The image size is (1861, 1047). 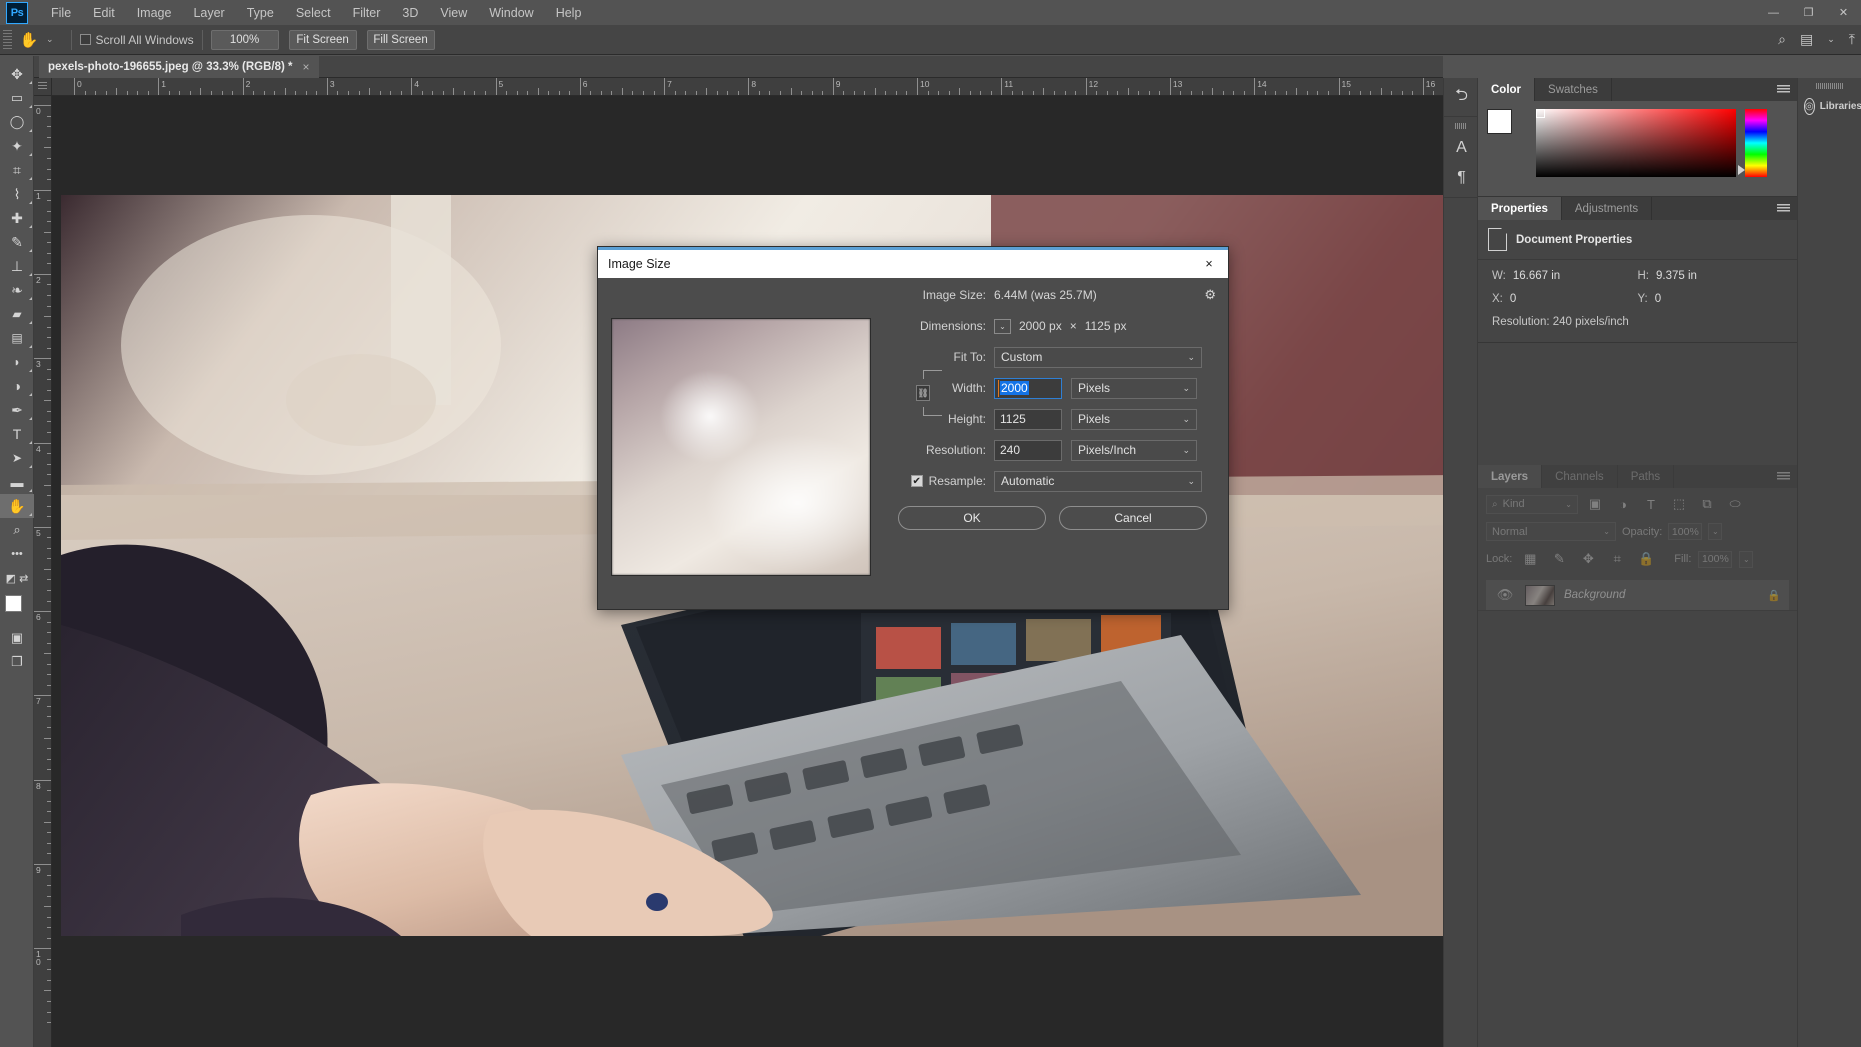 What do you see at coordinates (747, 87) in the screenshot?
I see `horizontal-ruler: 0 1 2 3 4 5 6 7 8 9 10 11 12 13 14 15 16` at bounding box center [747, 87].